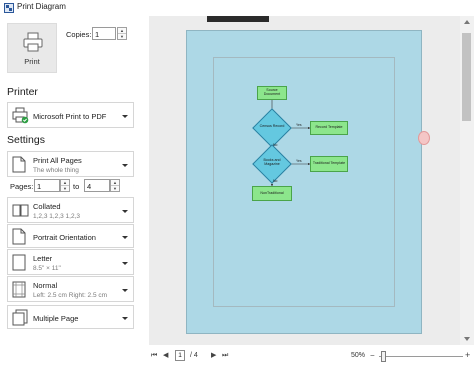 The height and width of the screenshot is (368, 474). I want to click on node-source-document: Source Document, so click(272, 93).